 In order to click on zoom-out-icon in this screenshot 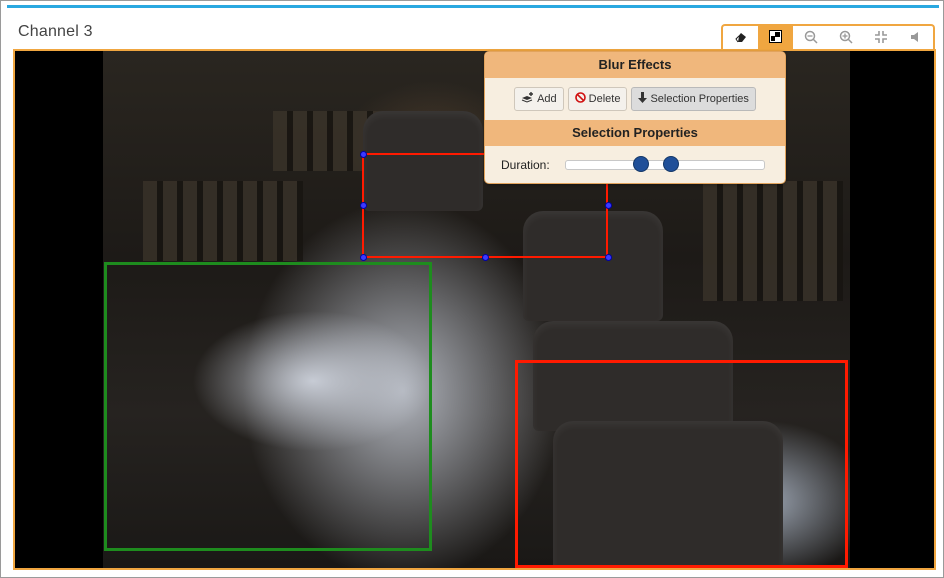, I will do `click(811, 38)`.